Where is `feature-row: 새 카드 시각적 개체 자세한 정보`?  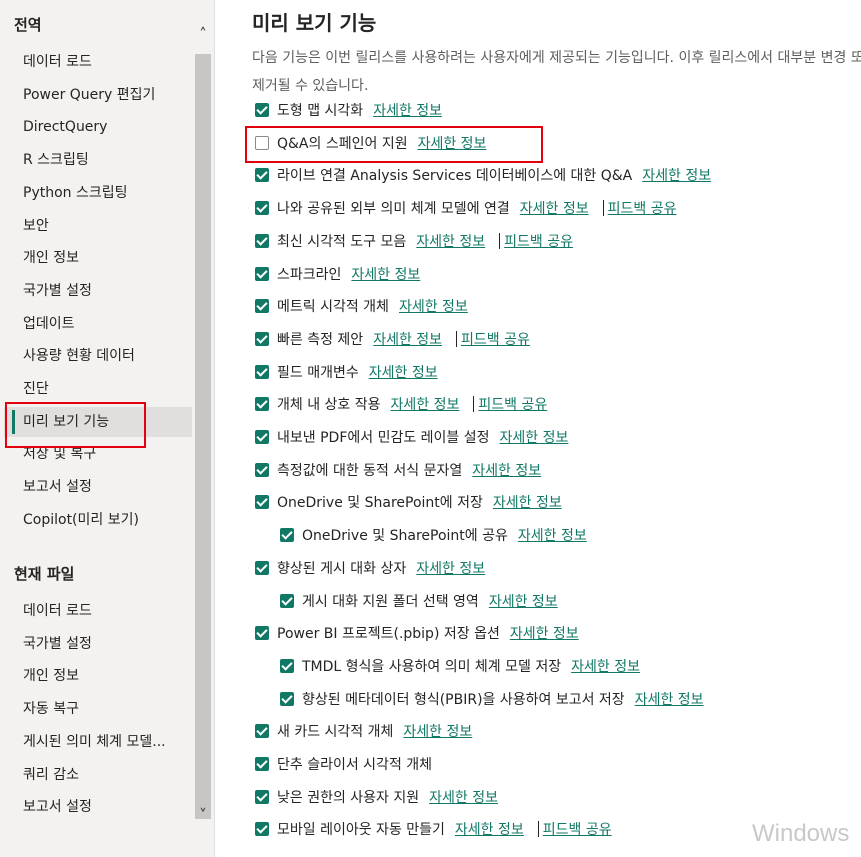 feature-row: 새 카드 시각적 개체 자세한 정보 is located at coordinates (363, 732).